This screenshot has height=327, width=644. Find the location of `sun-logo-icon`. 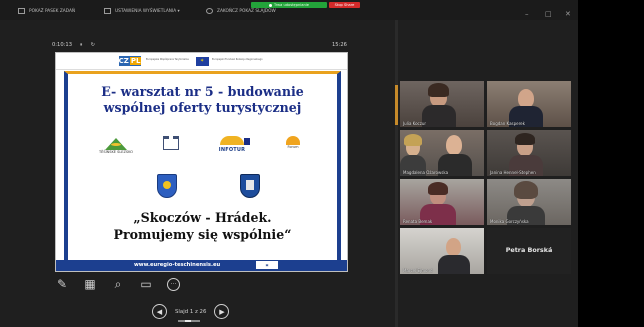

sun-logo-icon is located at coordinates (293, 140).